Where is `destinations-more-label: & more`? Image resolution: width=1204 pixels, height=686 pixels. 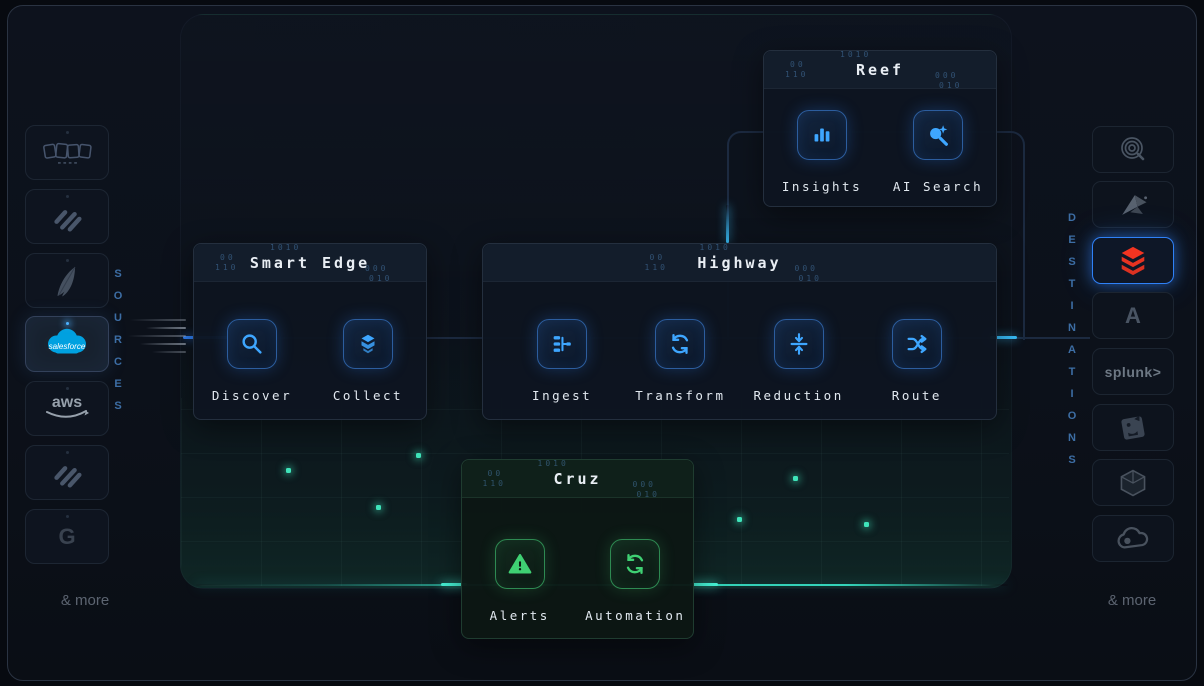
destinations-more-label: & more is located at coordinates (1132, 600).